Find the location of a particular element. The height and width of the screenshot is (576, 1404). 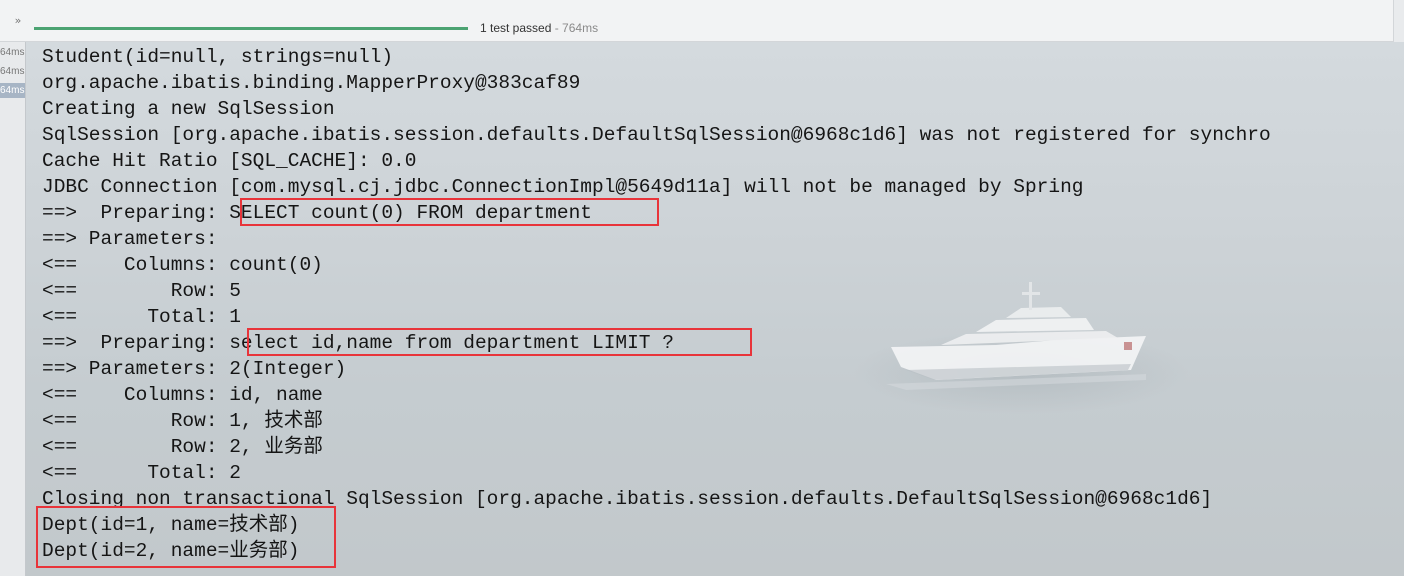

console-line: Creating a new SqlSession is located at coordinates (188, 109).